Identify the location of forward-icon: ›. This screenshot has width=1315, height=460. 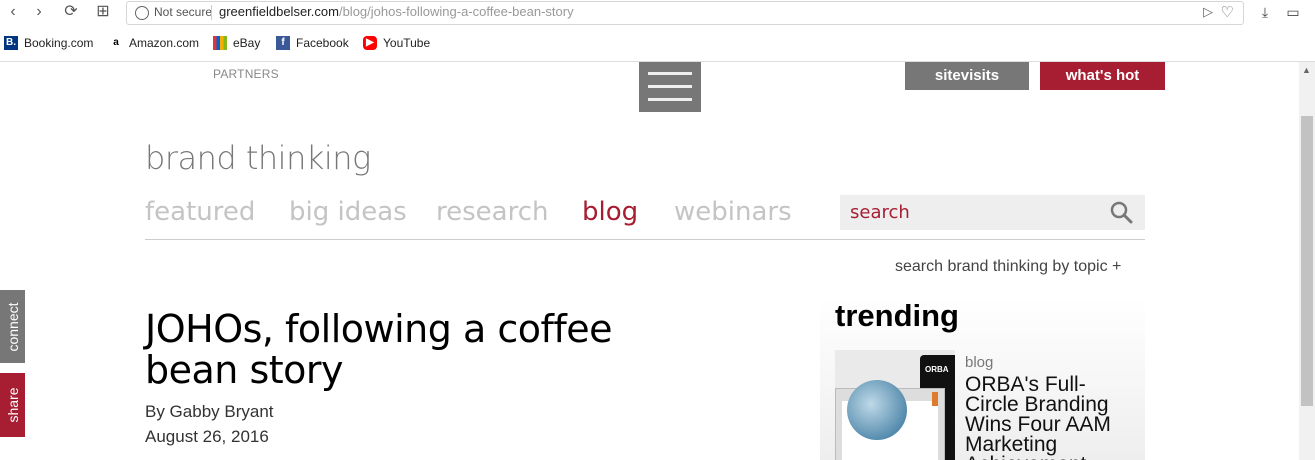
(39, 12).